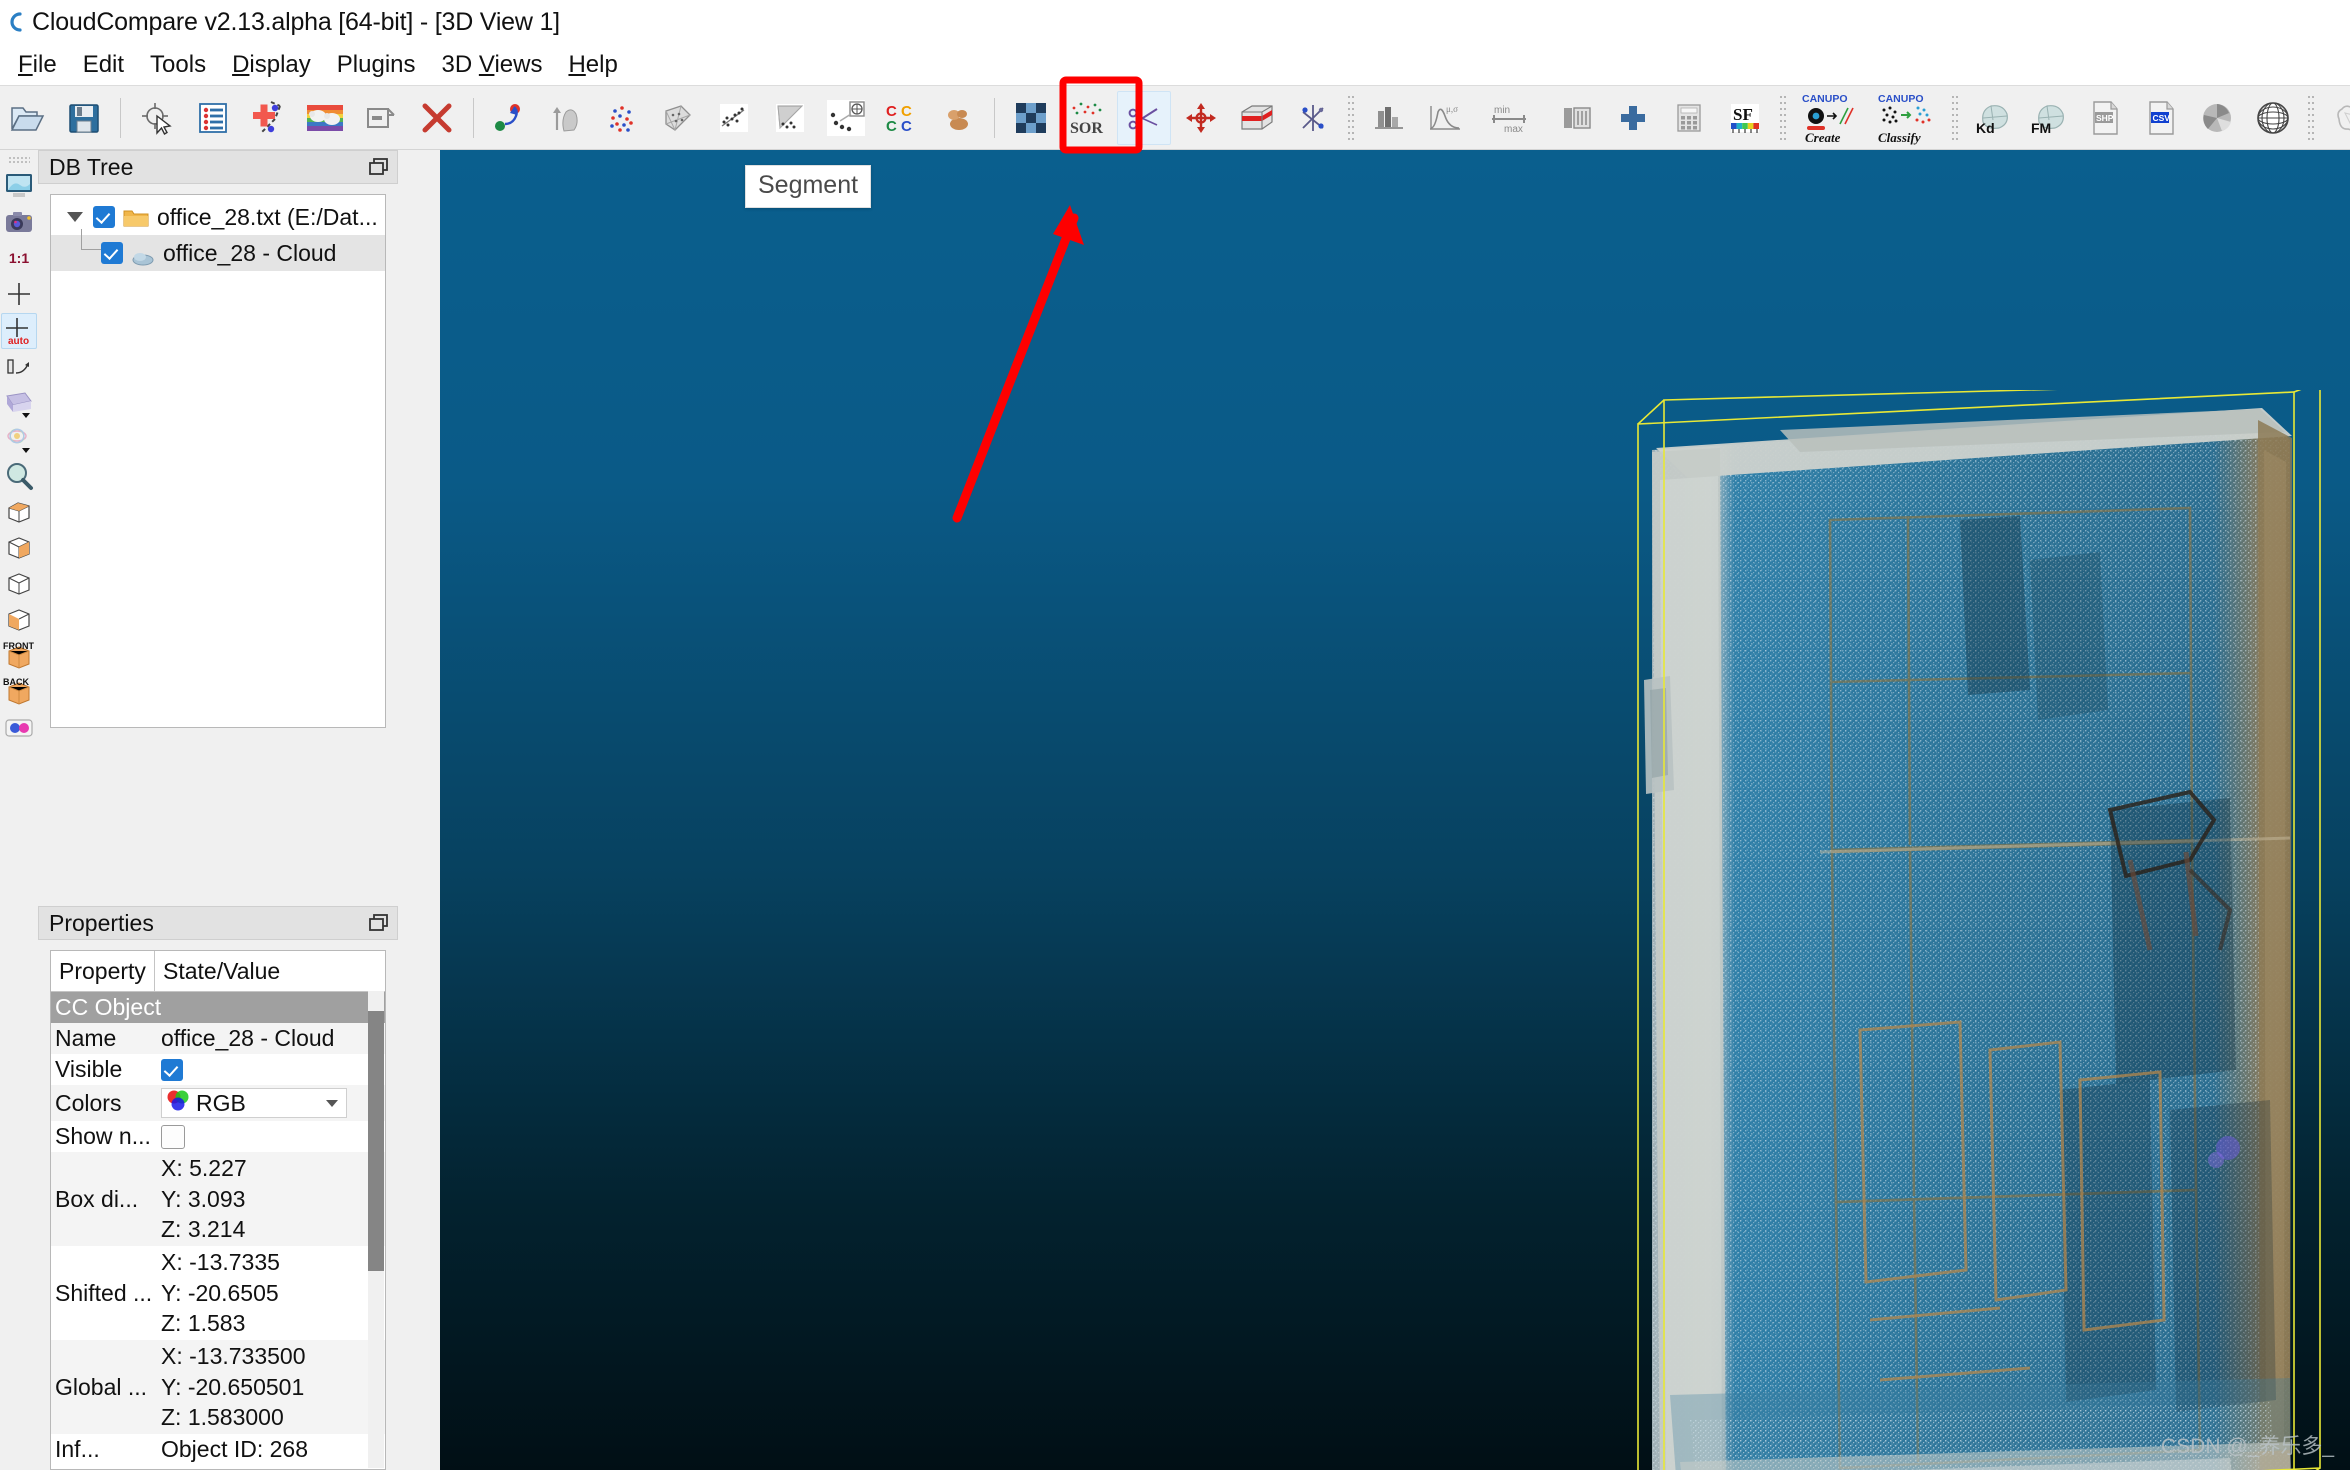 The width and height of the screenshot is (2350, 1470). What do you see at coordinates (593, 65) in the screenshot?
I see `menu-help: Help` at bounding box center [593, 65].